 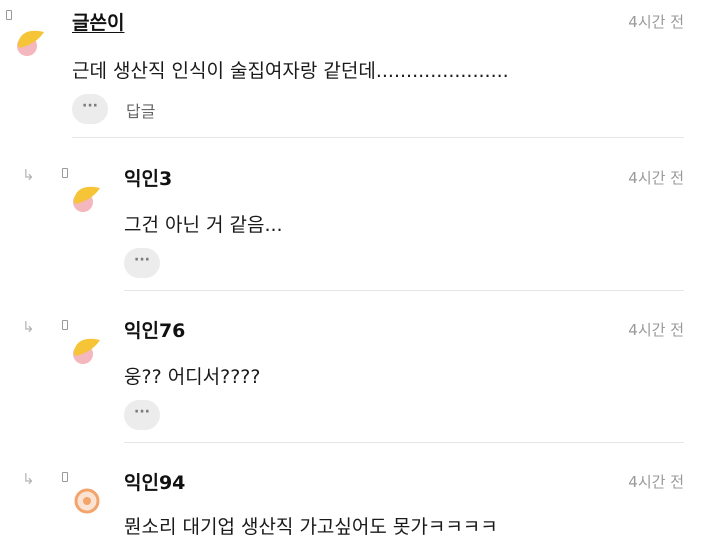 What do you see at coordinates (154, 481) in the screenshot?
I see `comment-author: 익인94` at bounding box center [154, 481].